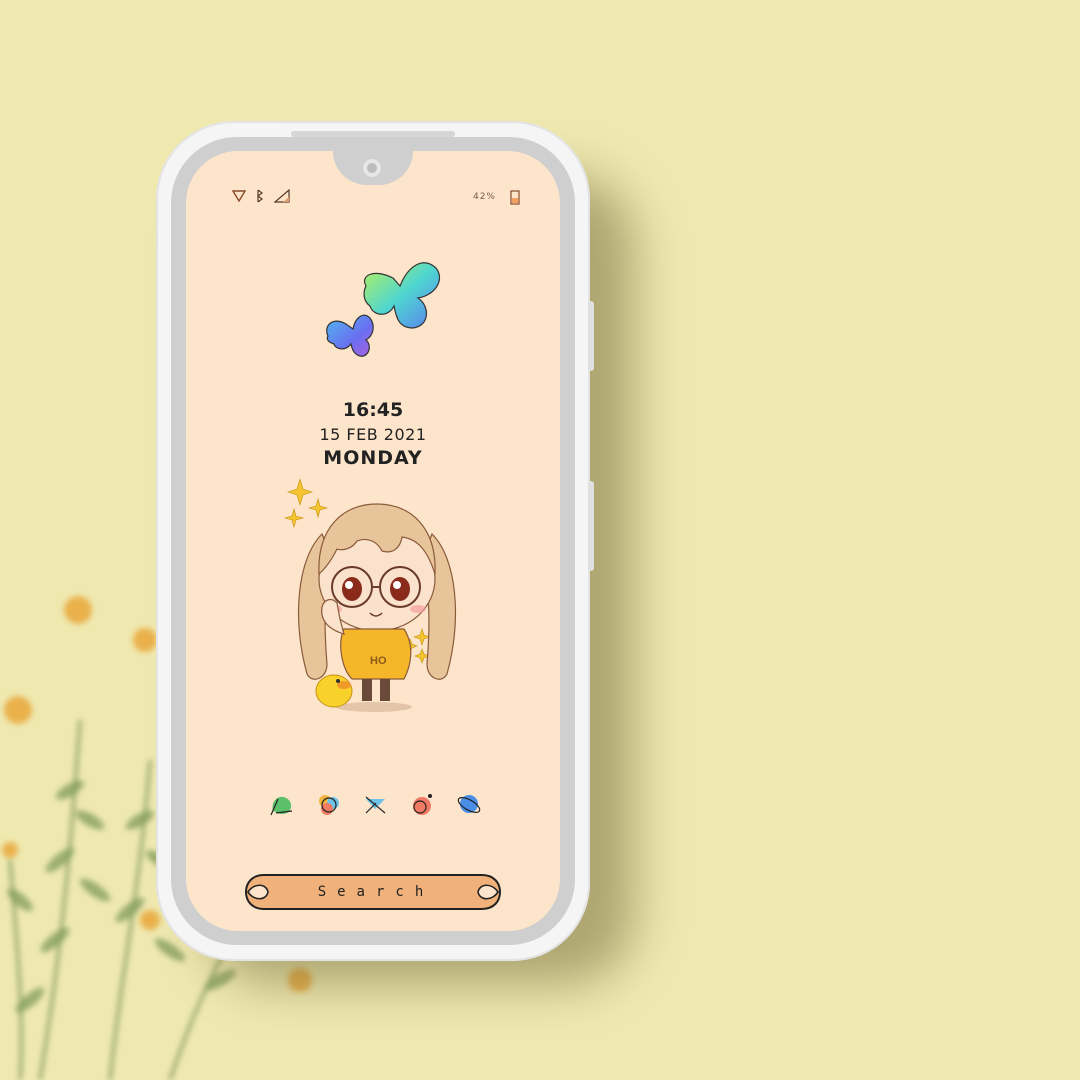 The image size is (1080, 1080). What do you see at coordinates (591, 336) in the screenshot?
I see `volume-button` at bounding box center [591, 336].